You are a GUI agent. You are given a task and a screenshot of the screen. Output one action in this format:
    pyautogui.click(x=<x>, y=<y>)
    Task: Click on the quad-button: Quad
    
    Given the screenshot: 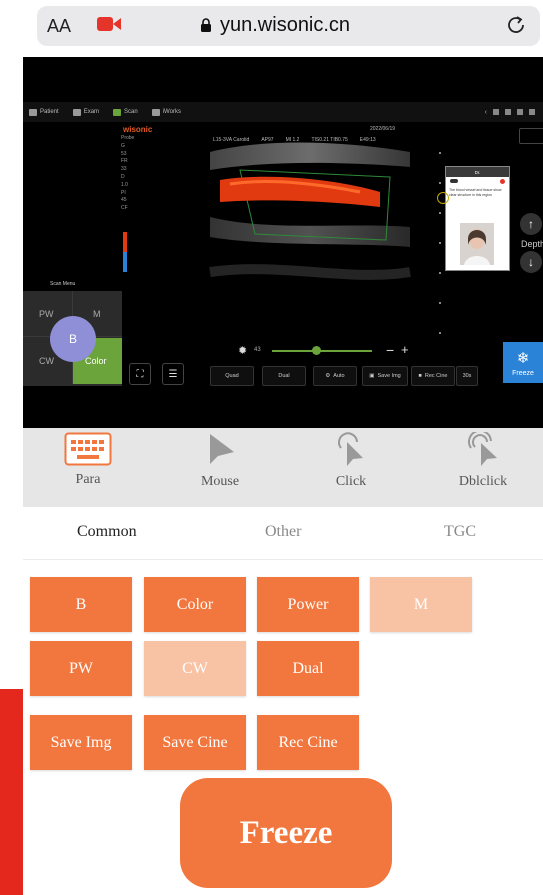 What is the action you would take?
    pyautogui.click(x=232, y=376)
    